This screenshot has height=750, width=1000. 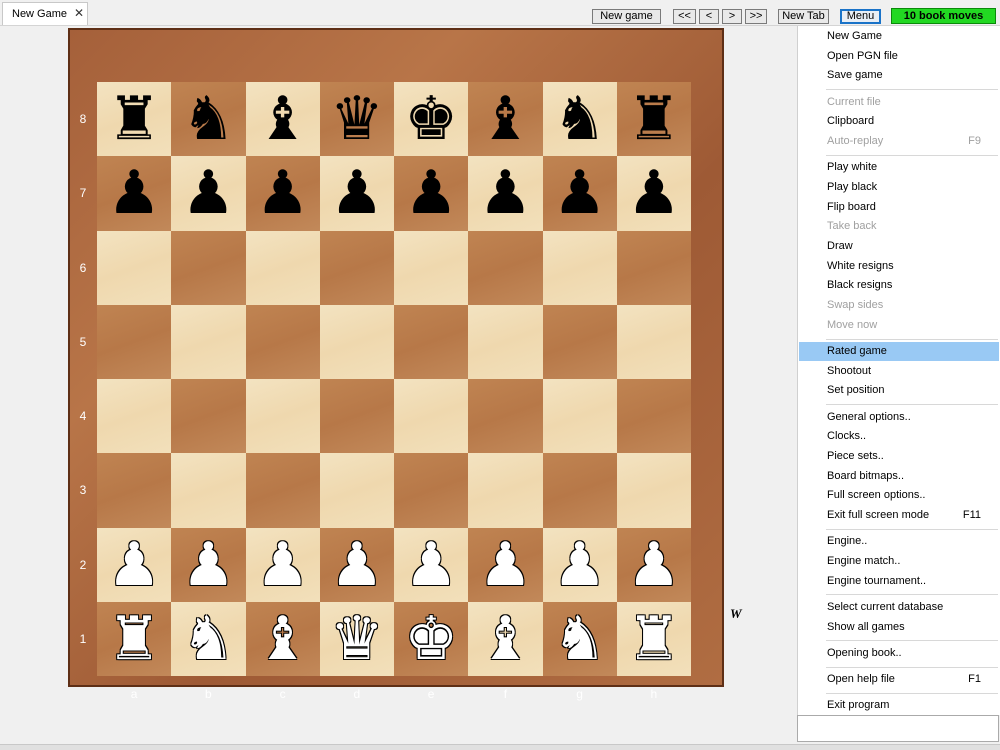 I want to click on menu-button: Menu, so click(x=860, y=16).